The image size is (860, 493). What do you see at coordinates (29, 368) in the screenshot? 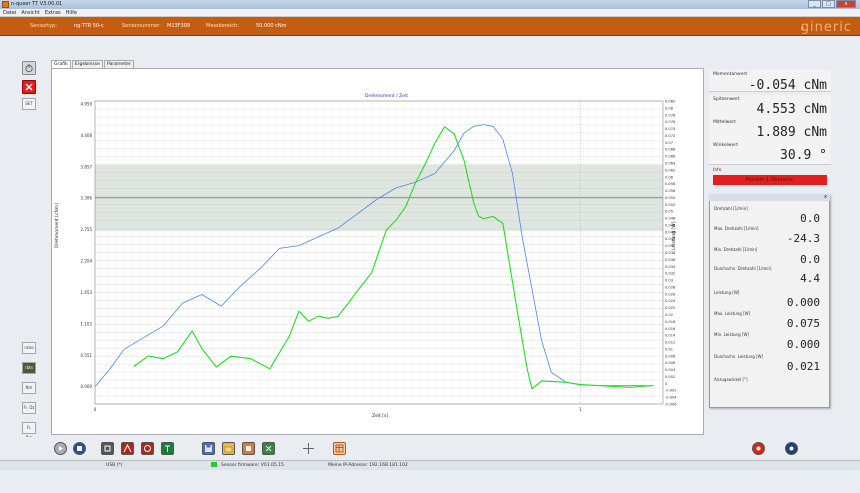
I see `rbts-button: rbts` at bounding box center [29, 368].